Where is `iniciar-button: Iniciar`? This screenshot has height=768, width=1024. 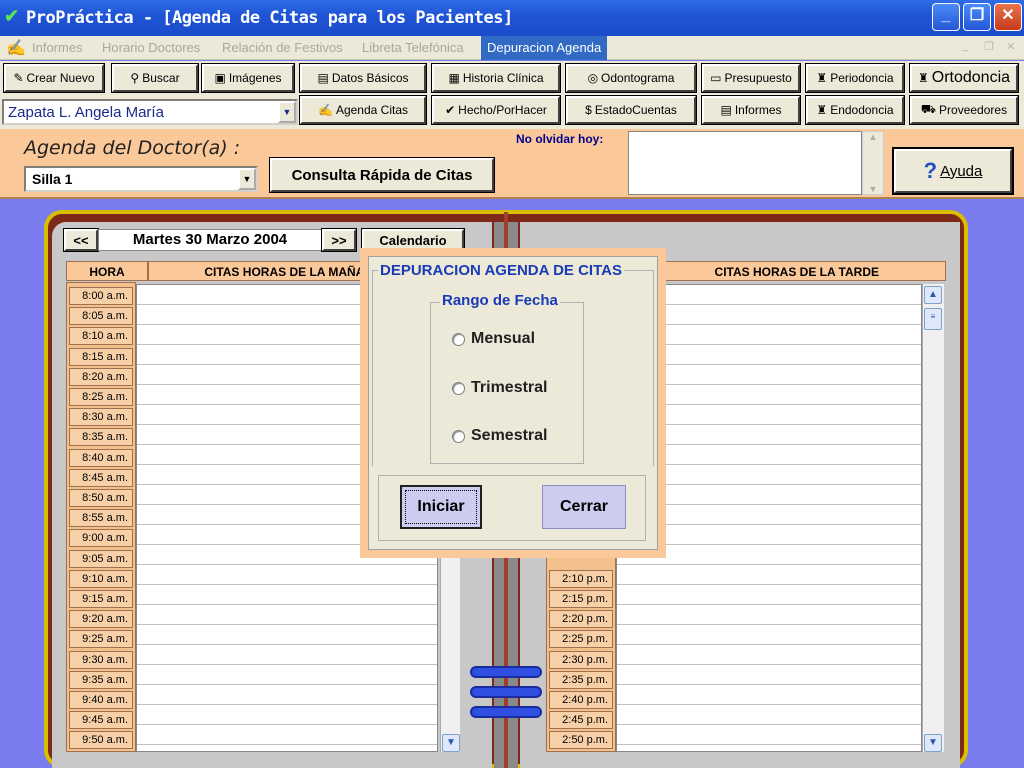 iniciar-button: Iniciar is located at coordinates (441, 507).